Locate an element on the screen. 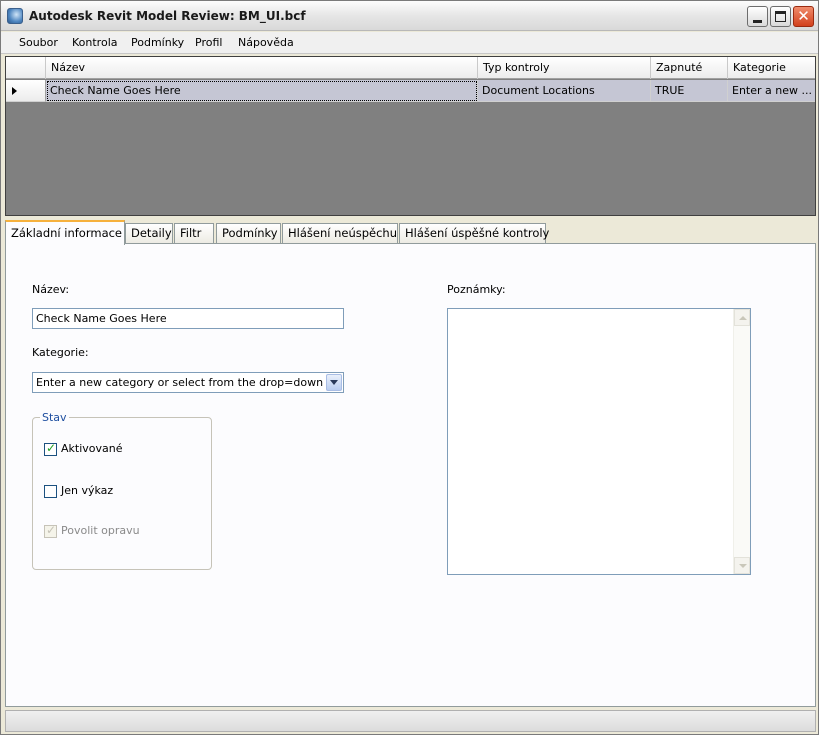 The height and width of the screenshot is (735, 819). dropdown-button is located at coordinates (334, 382).